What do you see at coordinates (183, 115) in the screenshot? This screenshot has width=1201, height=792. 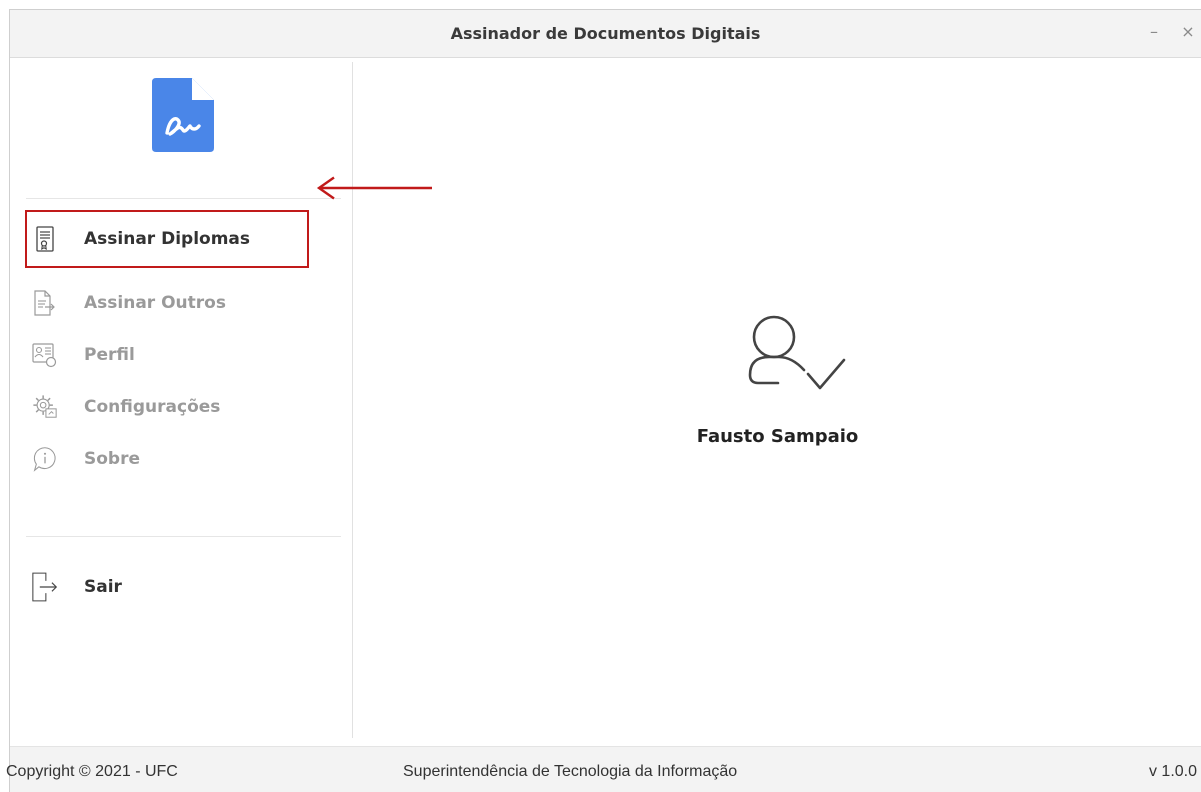 I see `document-signature-icon` at bounding box center [183, 115].